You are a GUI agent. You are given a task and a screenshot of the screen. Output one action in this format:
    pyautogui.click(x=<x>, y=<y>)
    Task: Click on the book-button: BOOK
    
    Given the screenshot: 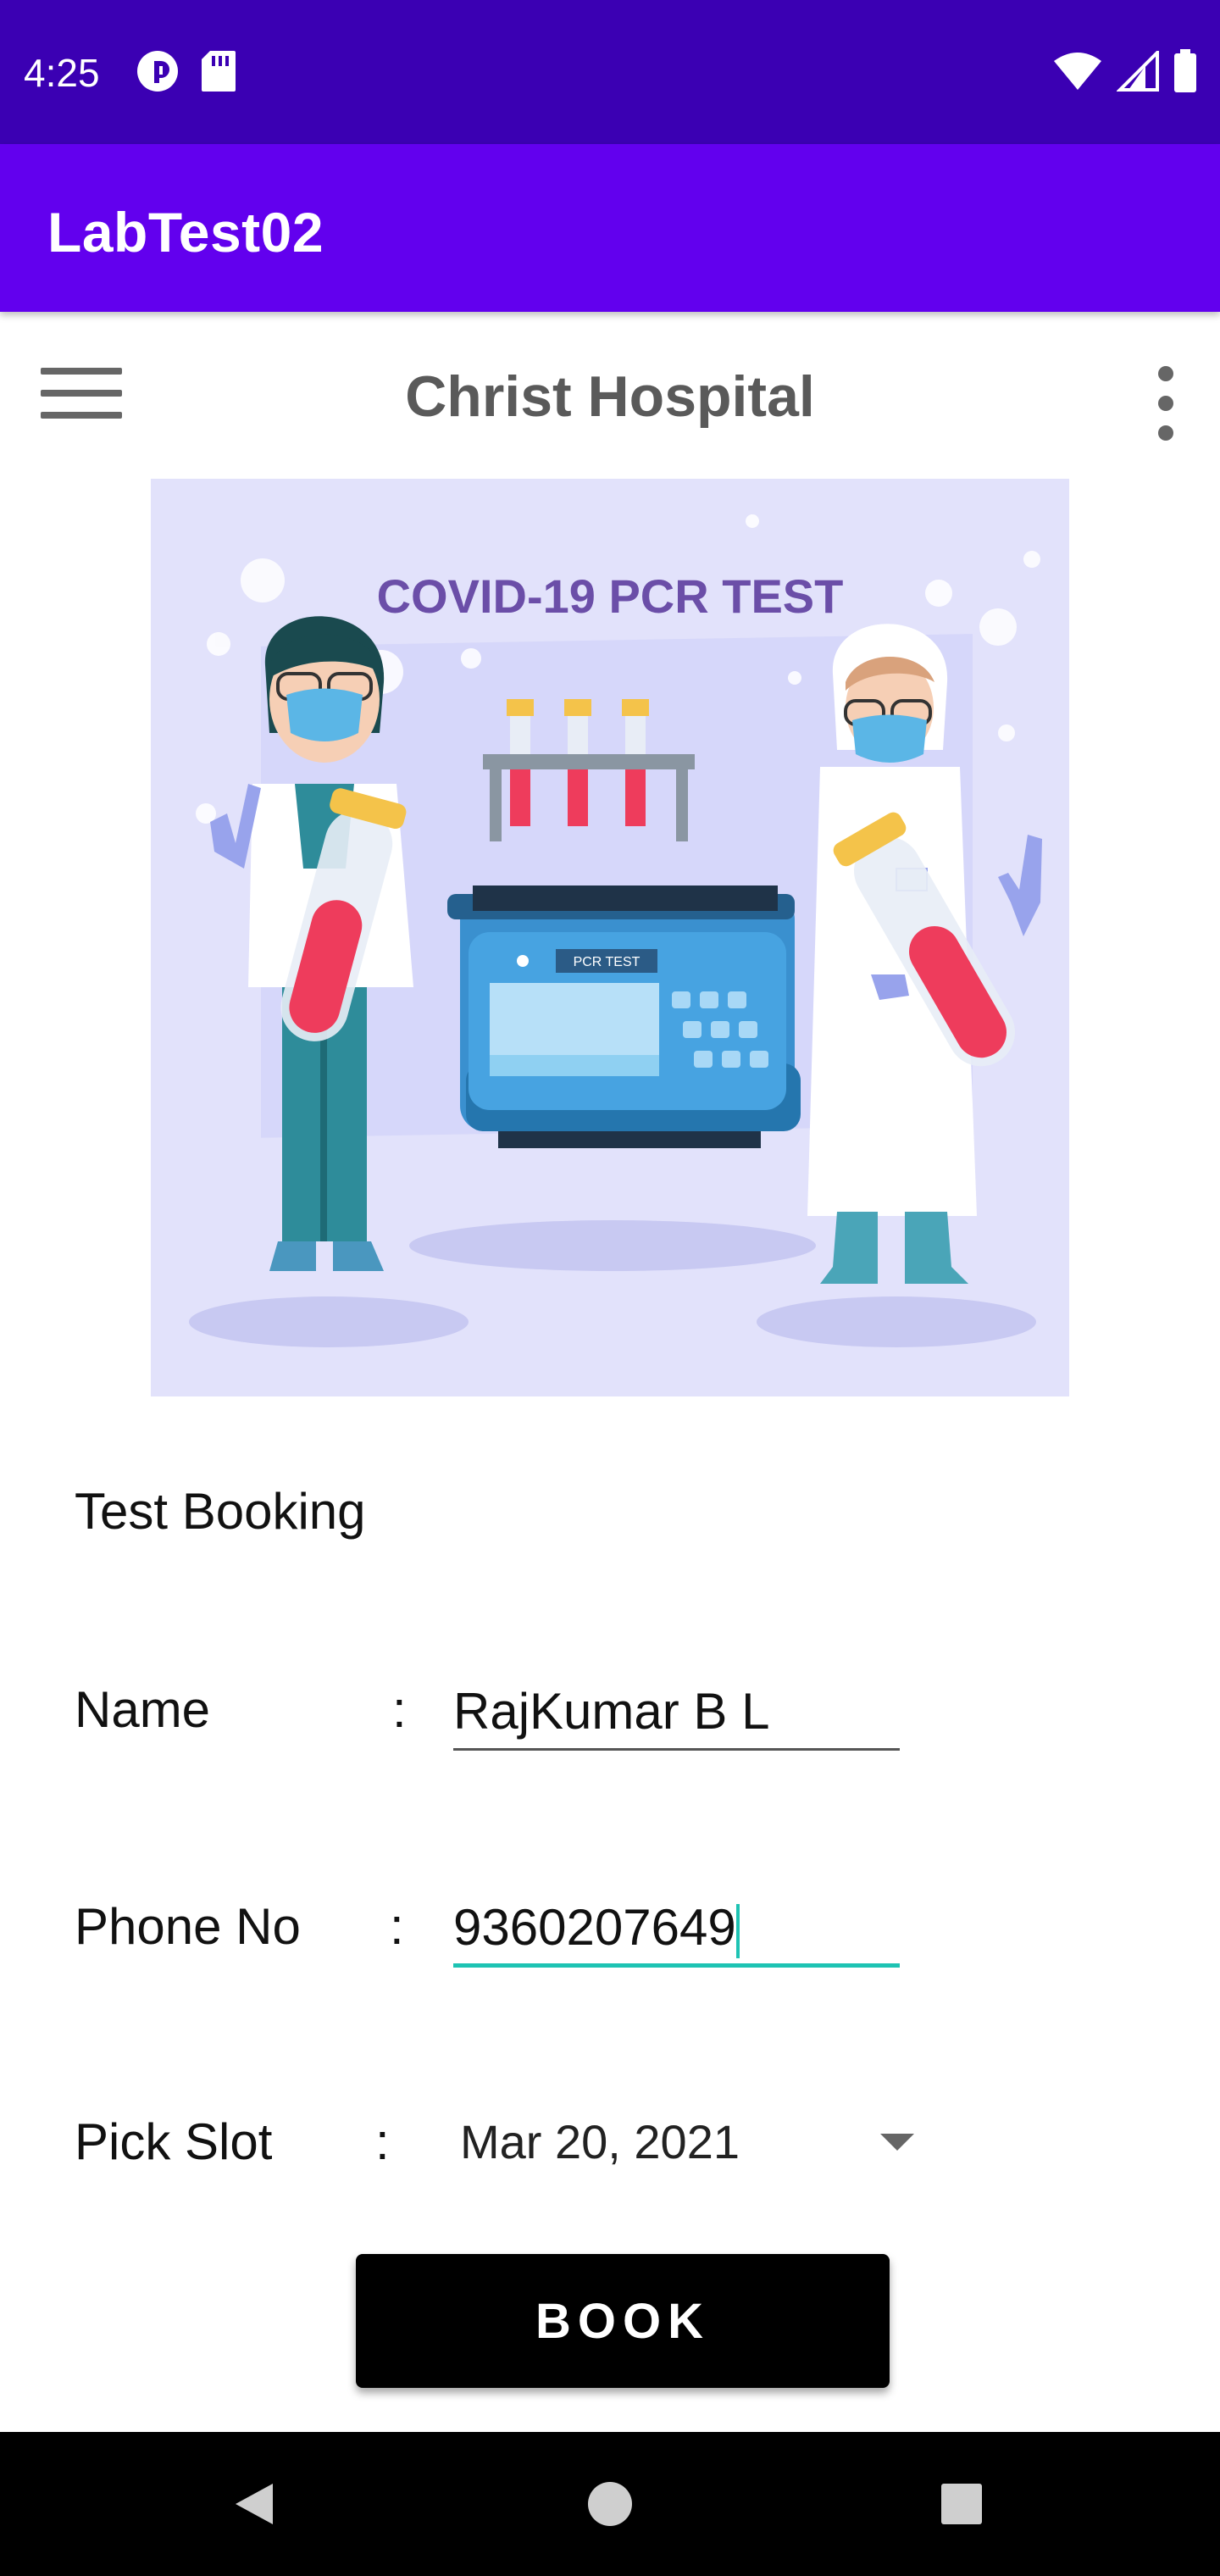 What is the action you would take?
    pyautogui.click(x=623, y=2321)
    